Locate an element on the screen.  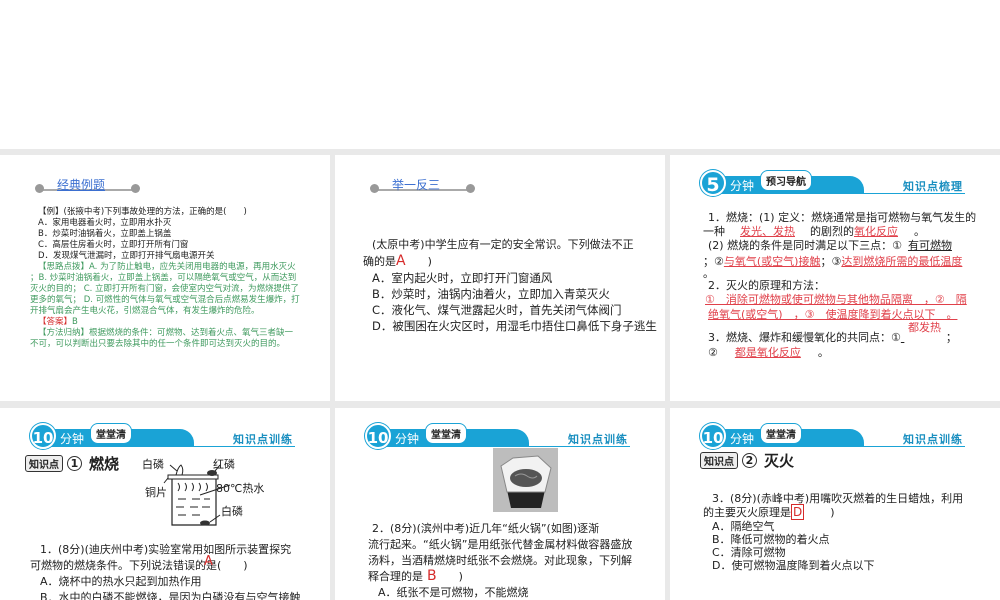
option-a: A．家用电器着火时，立即用水扑灭 is located at coordinates (105, 223).